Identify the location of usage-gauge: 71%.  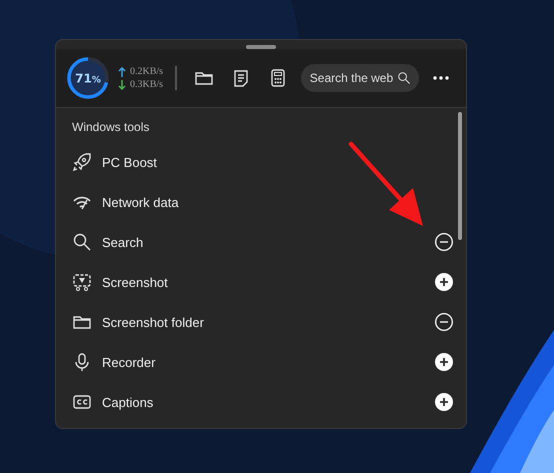
(88, 78).